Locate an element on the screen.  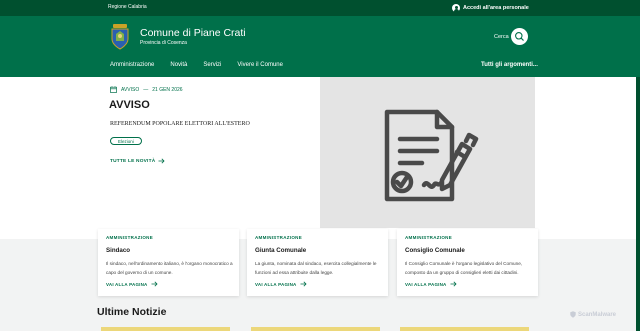
login-label: Accedi all'area personale is located at coordinates (496, 8).